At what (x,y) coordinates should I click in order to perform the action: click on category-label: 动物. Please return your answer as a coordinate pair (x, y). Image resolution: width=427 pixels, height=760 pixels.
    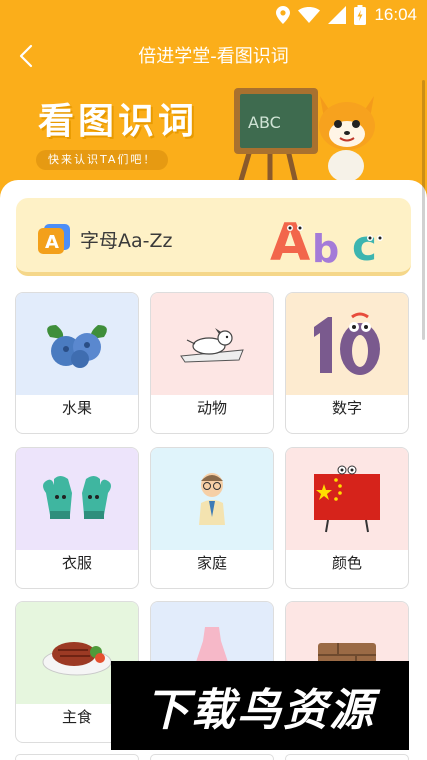
    Looking at the image, I should click on (211, 408).